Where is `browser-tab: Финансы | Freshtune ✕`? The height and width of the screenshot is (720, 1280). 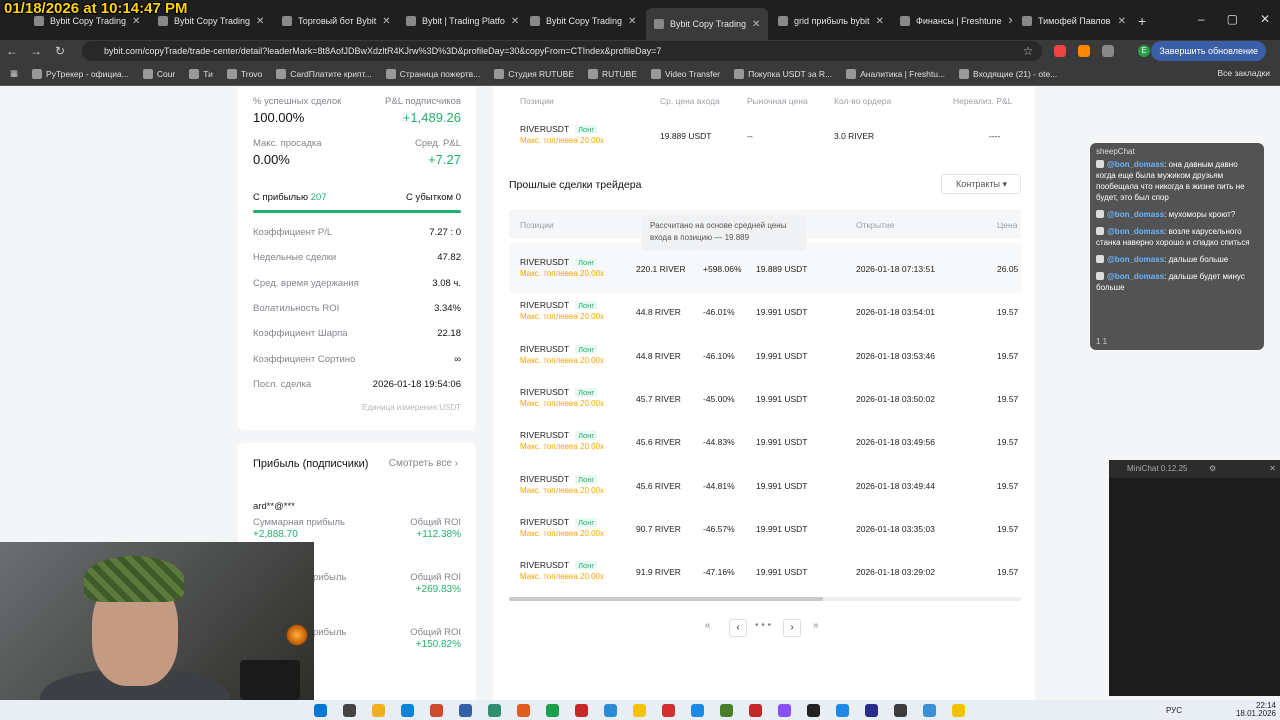 browser-tab: Финансы | Freshtune ✕ is located at coordinates (952, 21).